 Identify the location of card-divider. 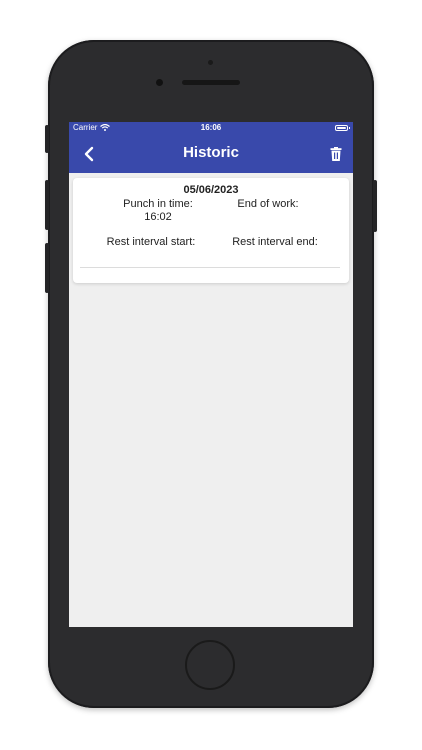
(210, 267).